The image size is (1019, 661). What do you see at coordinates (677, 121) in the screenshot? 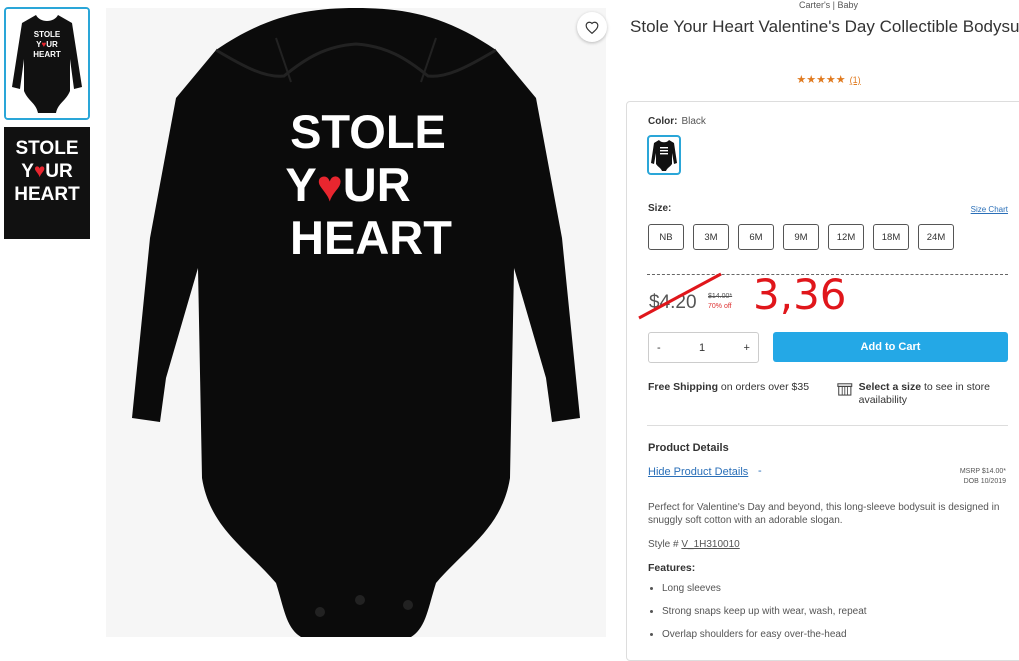
I see `color-label: Color: Black` at bounding box center [677, 121].